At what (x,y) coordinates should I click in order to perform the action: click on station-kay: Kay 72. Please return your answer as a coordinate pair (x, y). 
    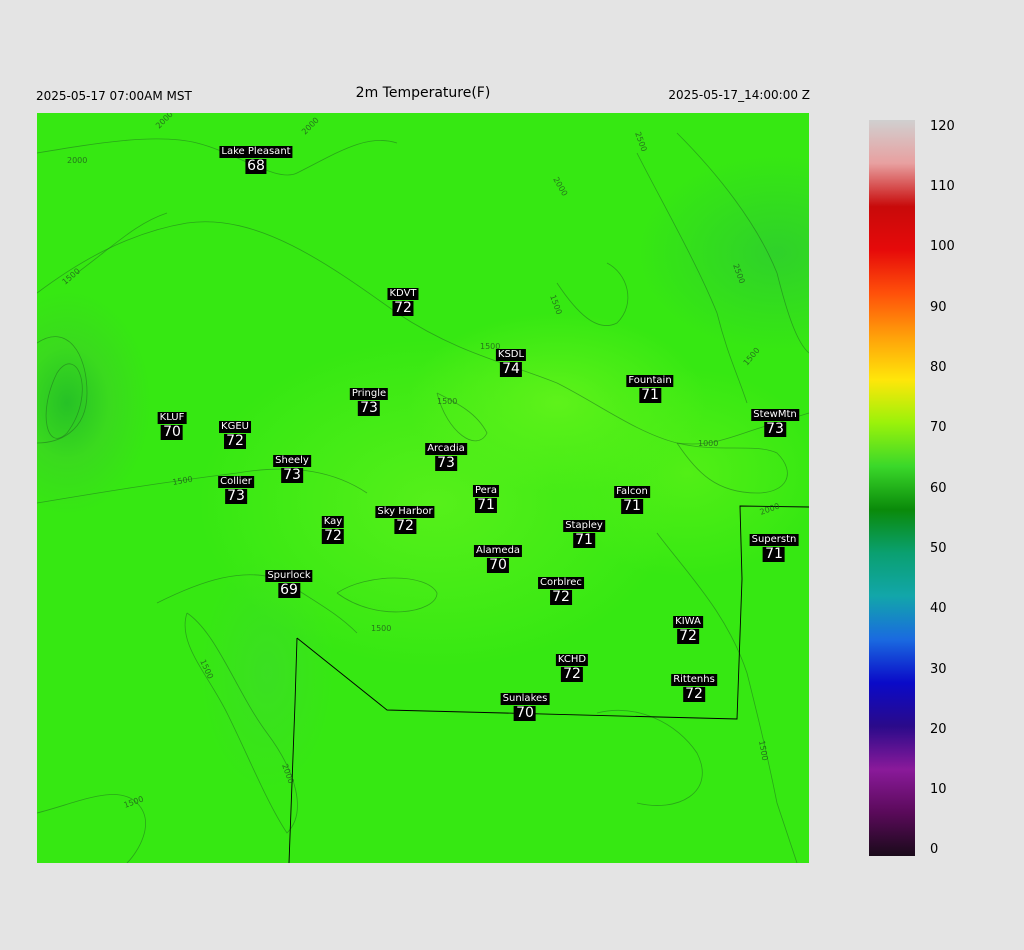
    Looking at the image, I should click on (333, 530).